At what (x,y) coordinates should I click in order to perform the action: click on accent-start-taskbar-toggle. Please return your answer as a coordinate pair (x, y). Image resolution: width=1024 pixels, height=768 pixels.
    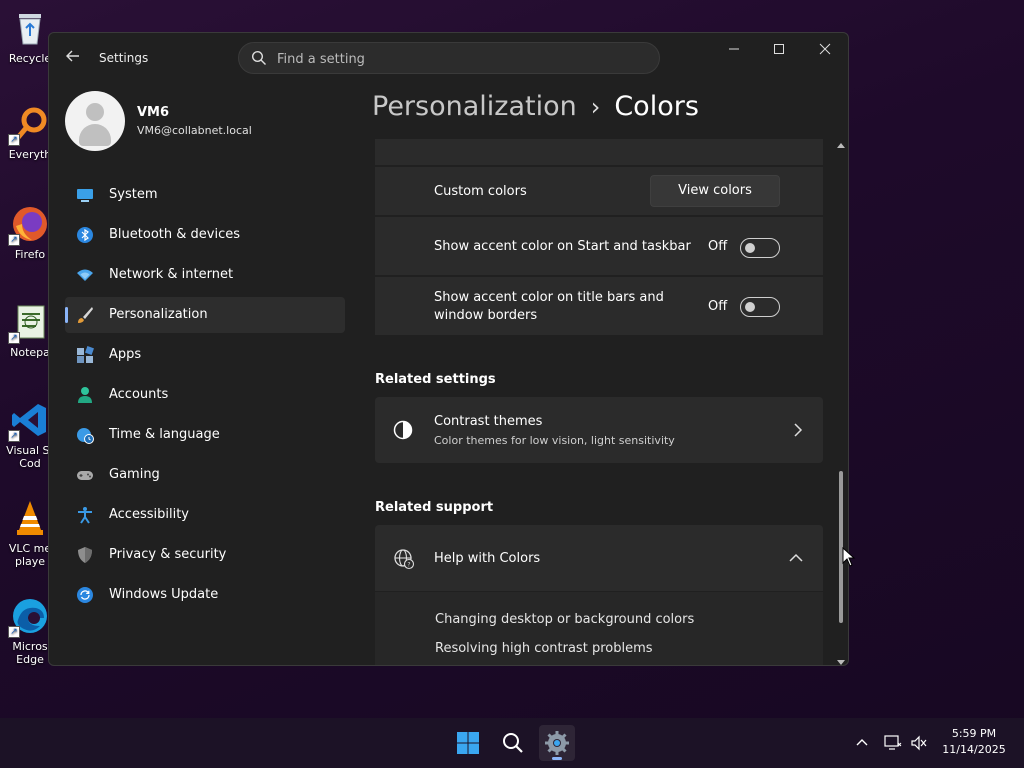
    Looking at the image, I should click on (760, 248).